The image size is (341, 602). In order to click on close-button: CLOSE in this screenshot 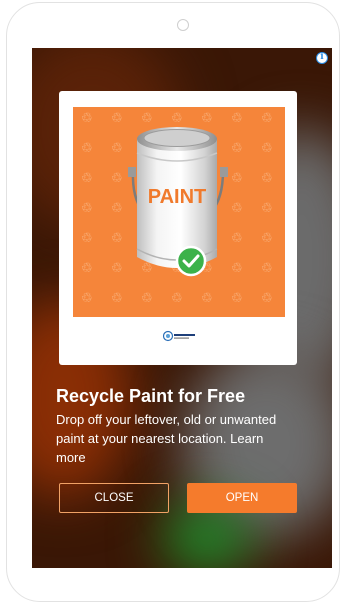, I will do `click(114, 498)`.